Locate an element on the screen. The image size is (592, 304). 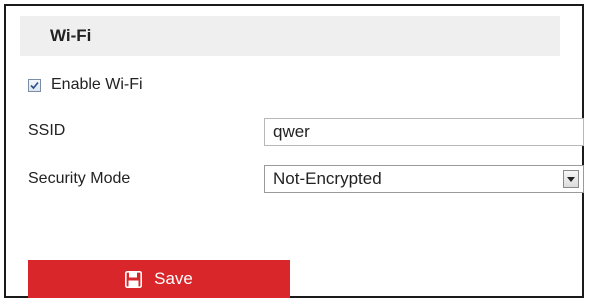
checkmark-icon is located at coordinates (34, 85).